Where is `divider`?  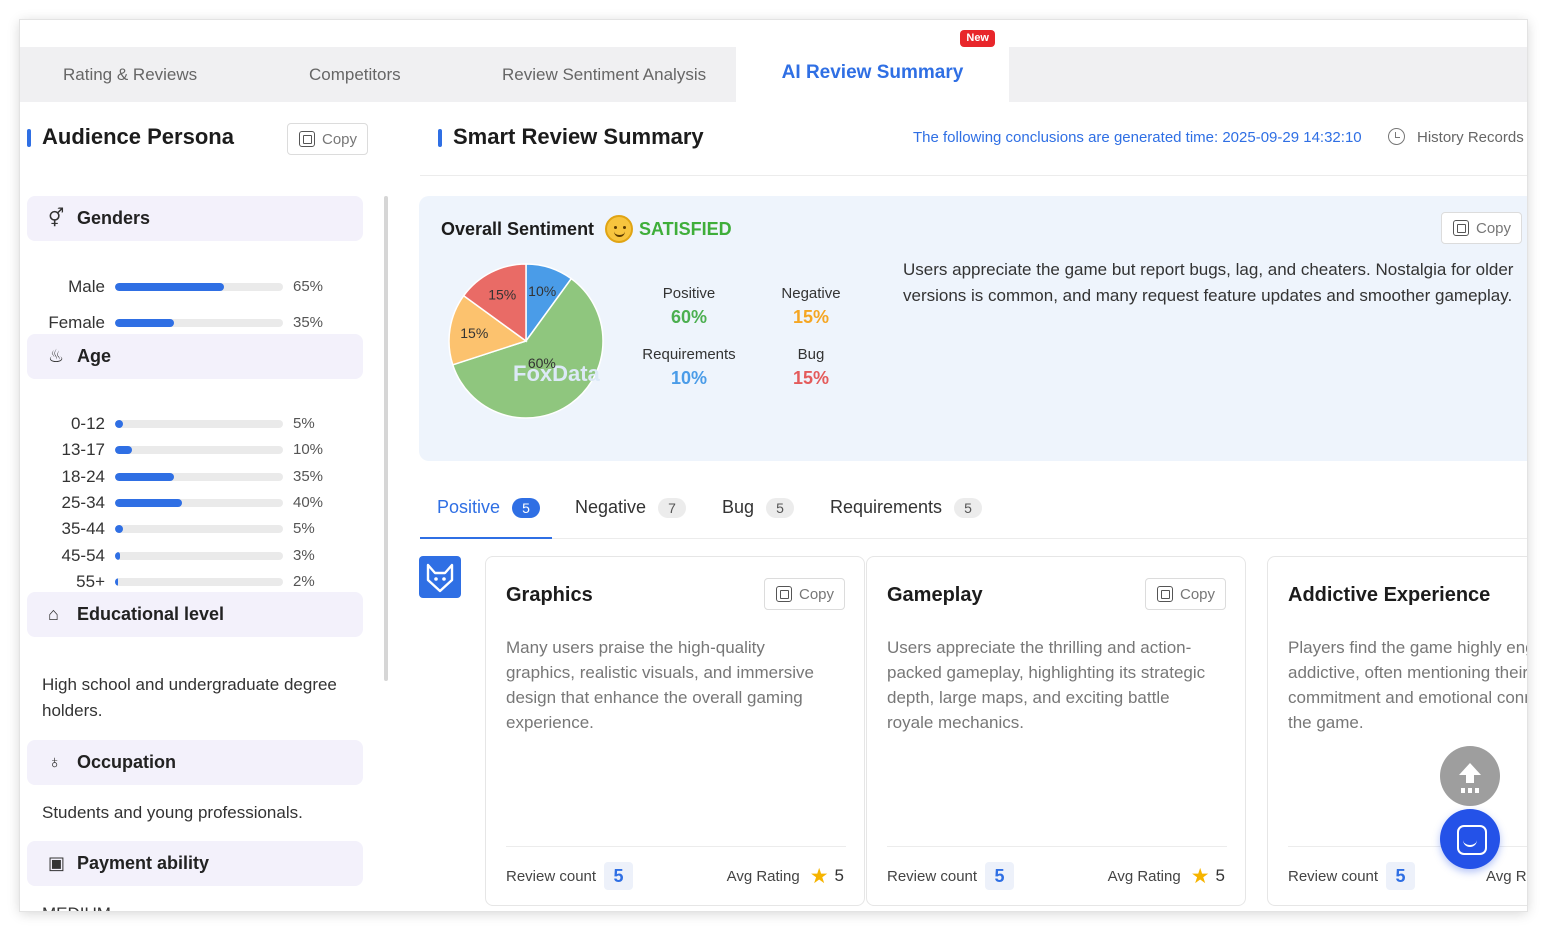 divider is located at coordinates (973, 175).